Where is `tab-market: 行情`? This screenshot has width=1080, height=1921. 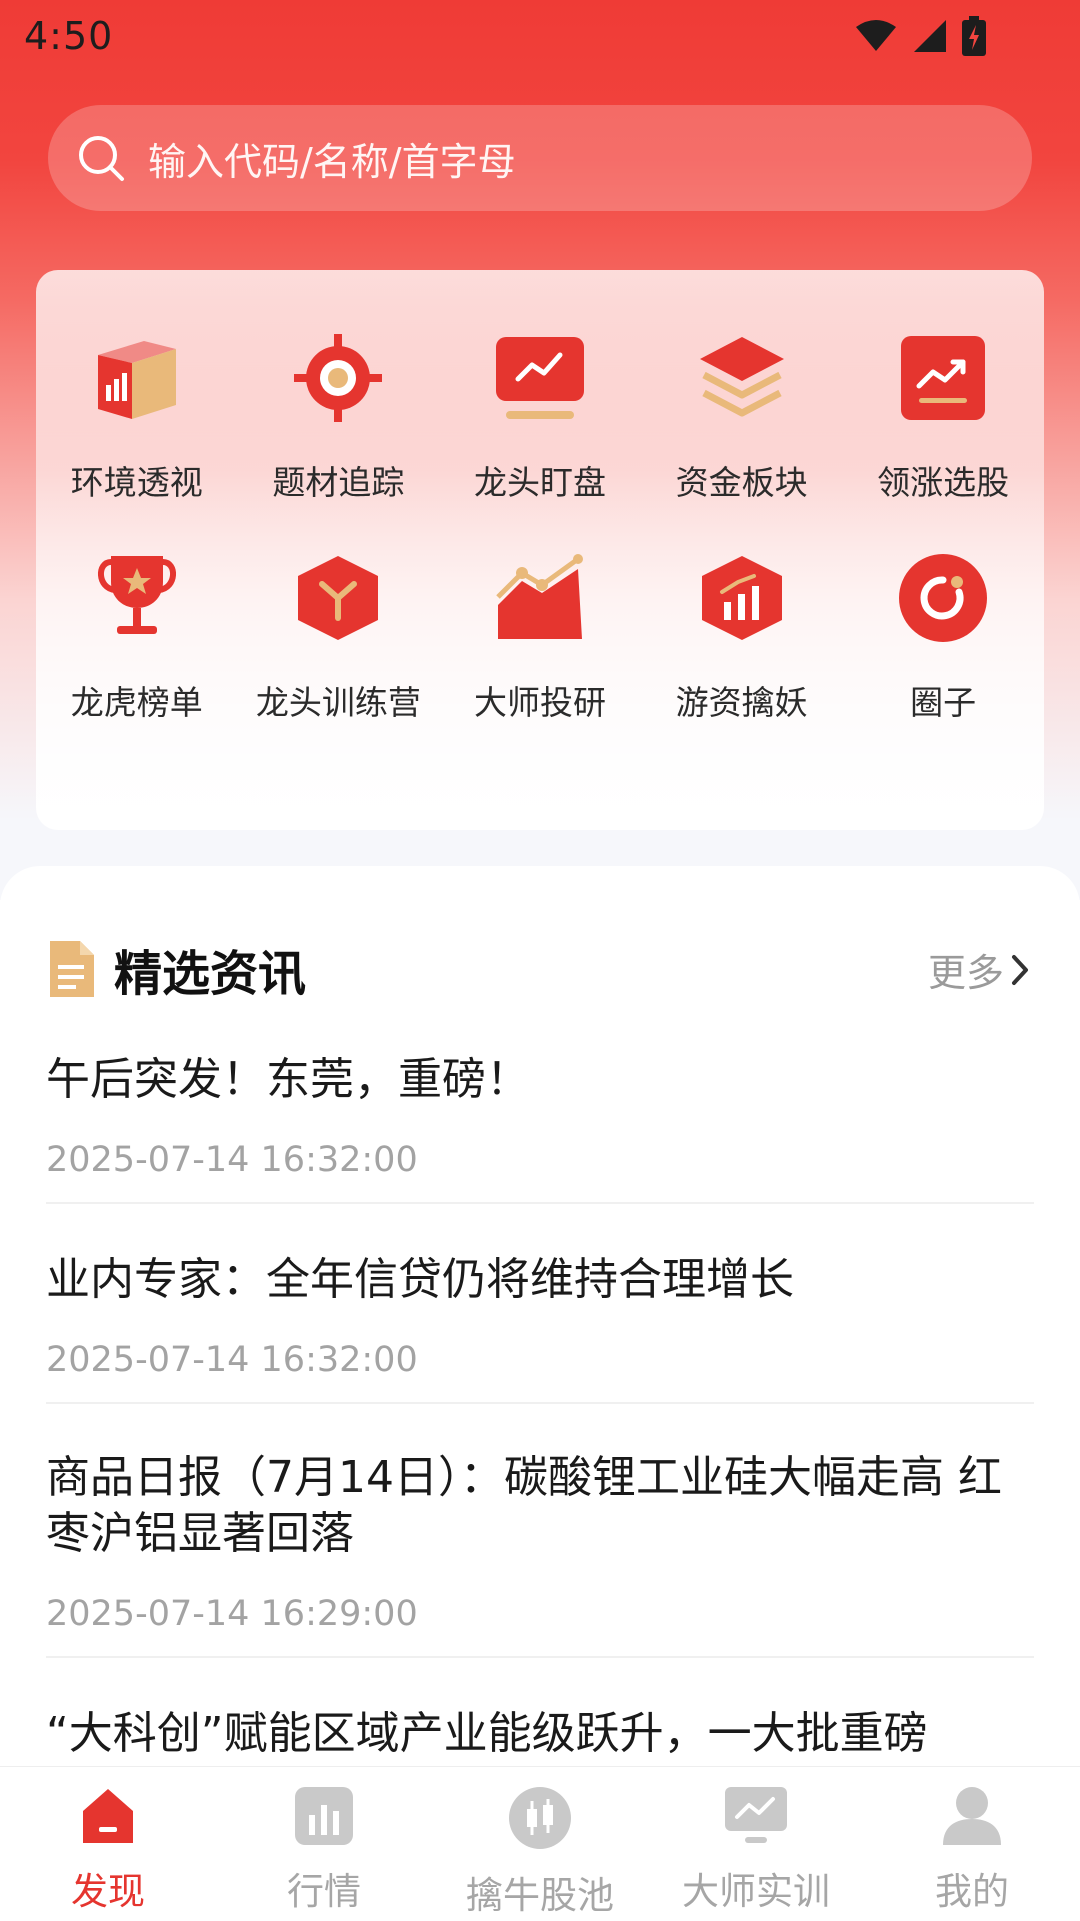 tab-market: 行情 is located at coordinates (324, 1844).